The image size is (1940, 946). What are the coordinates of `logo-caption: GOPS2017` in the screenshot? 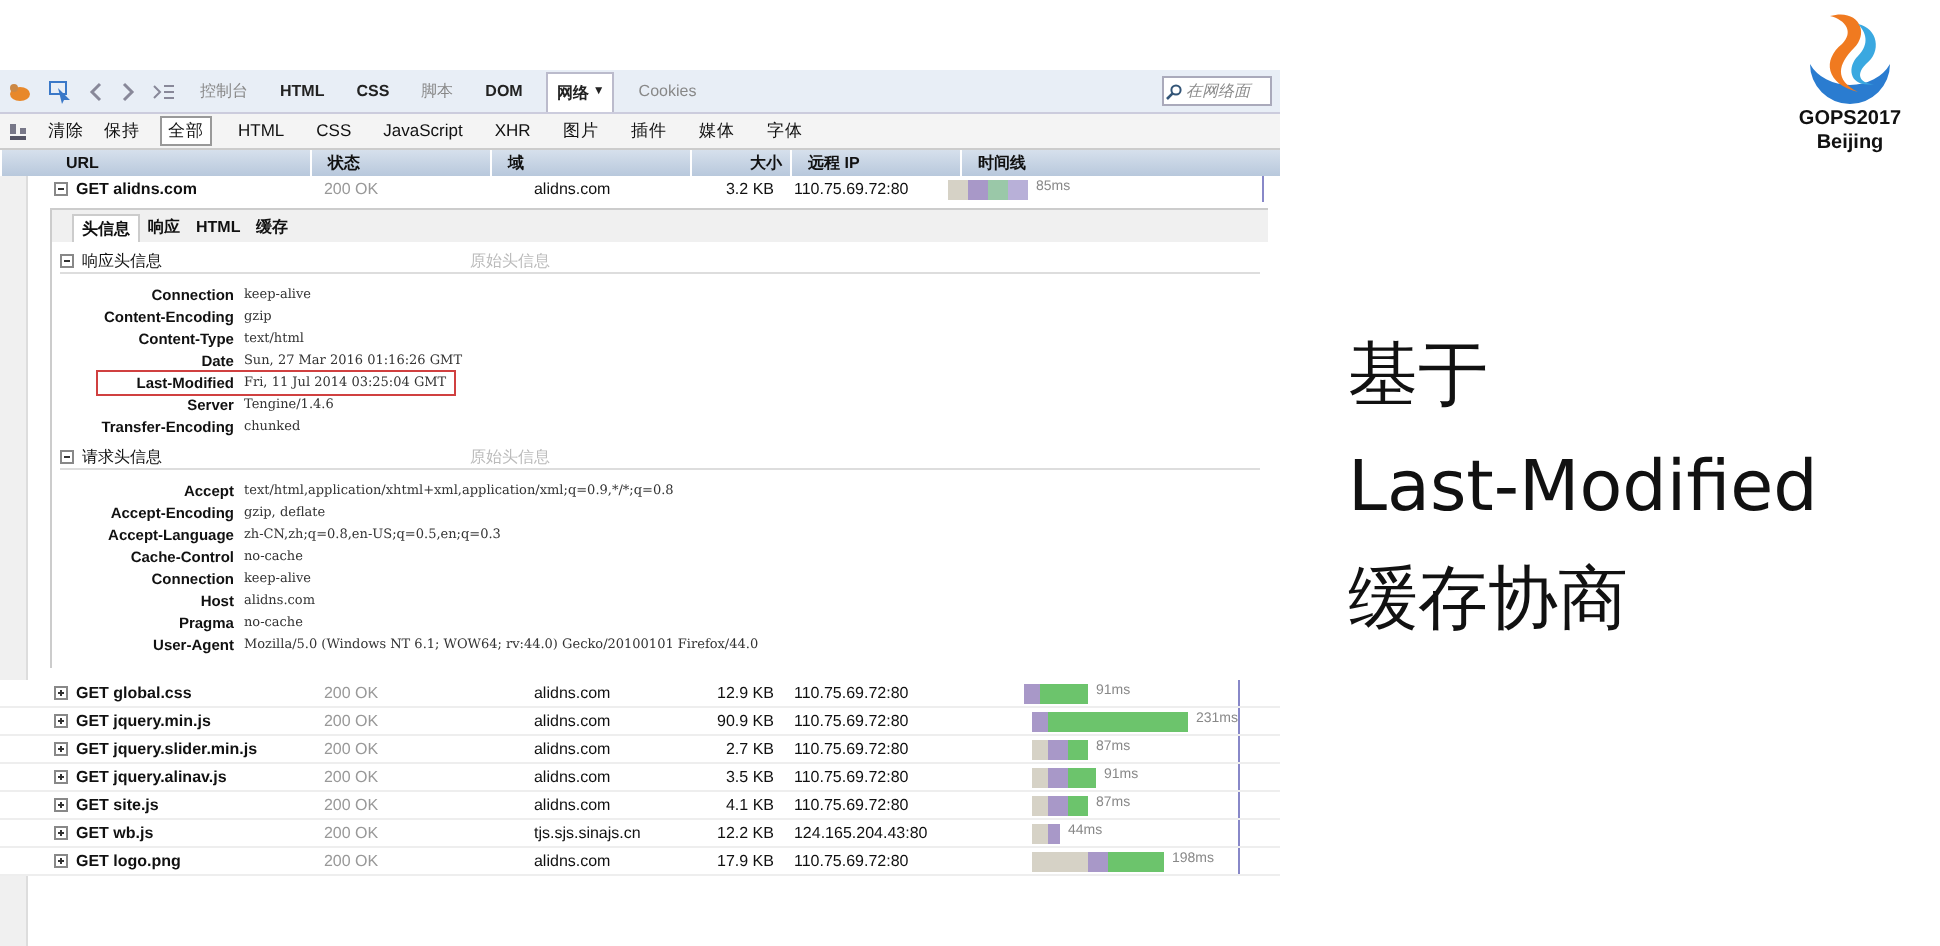 It's located at (1850, 120).